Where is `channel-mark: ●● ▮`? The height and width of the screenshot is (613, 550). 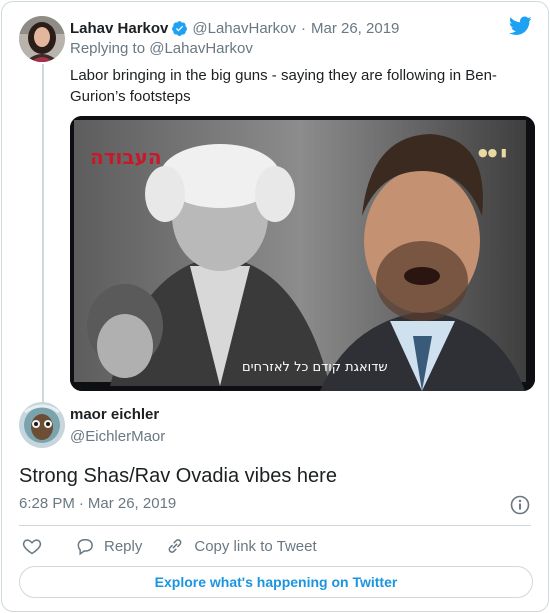
channel-mark: ●● ▮ is located at coordinates (492, 152).